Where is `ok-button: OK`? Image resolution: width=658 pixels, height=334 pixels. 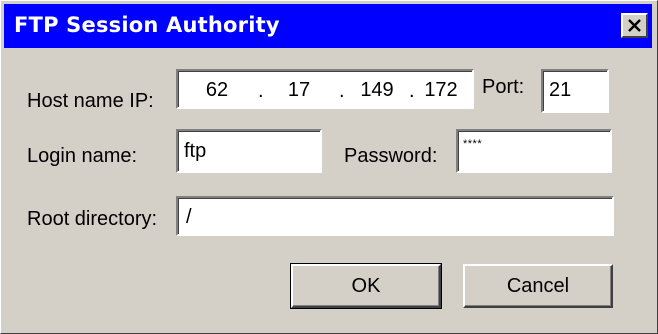 ok-button: OK is located at coordinates (366, 286).